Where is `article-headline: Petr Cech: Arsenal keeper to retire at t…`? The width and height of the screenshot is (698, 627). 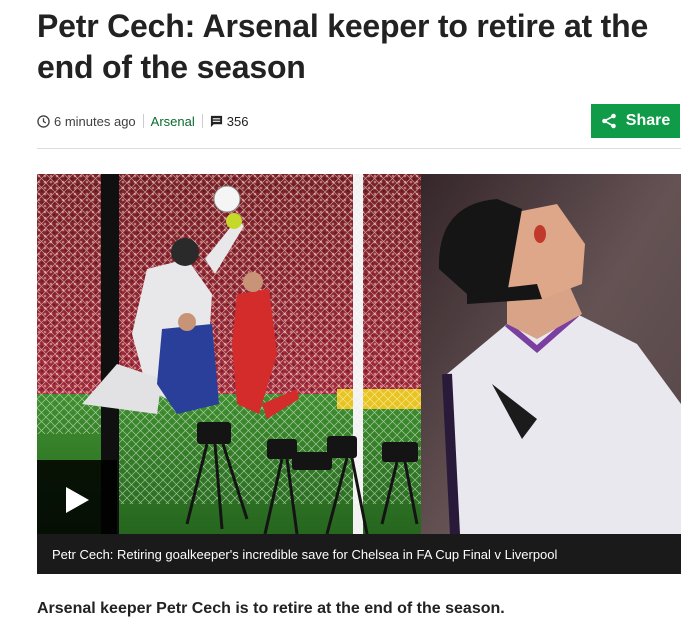
article-headline: Petr Cech: Arsenal keeper to retire at t… is located at coordinates (343, 46).